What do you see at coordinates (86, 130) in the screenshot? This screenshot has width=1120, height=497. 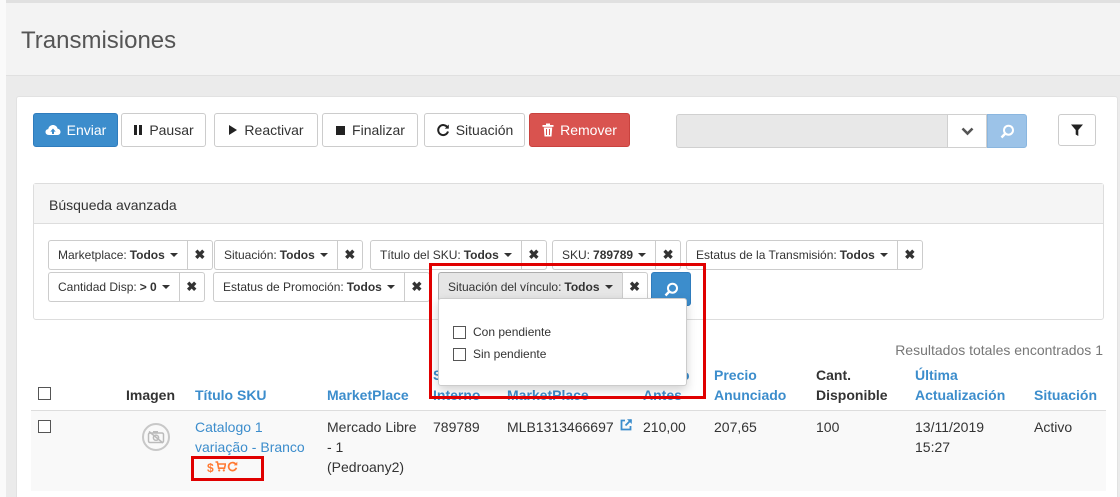 I see `send-label: Enviar` at bounding box center [86, 130].